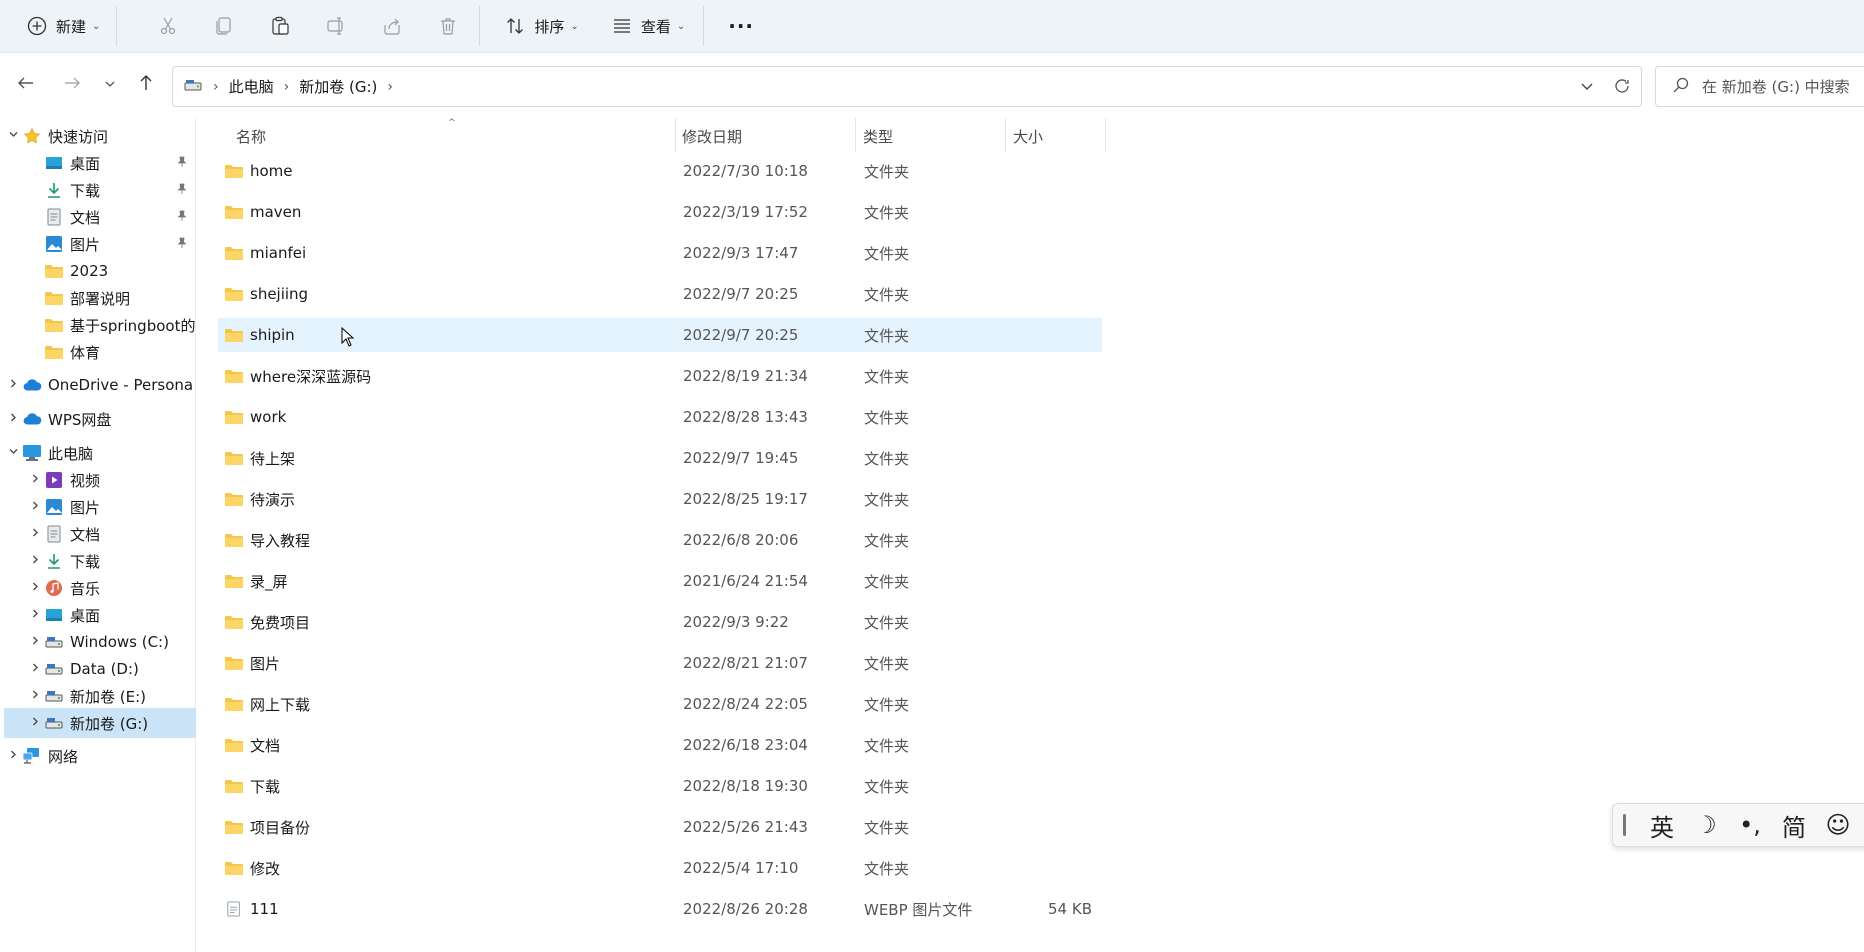 The height and width of the screenshot is (952, 1864). Describe the element at coordinates (660, 253) in the screenshot. I see `file-row: mianfei 2022/9/3 17:47 文件夹` at that location.